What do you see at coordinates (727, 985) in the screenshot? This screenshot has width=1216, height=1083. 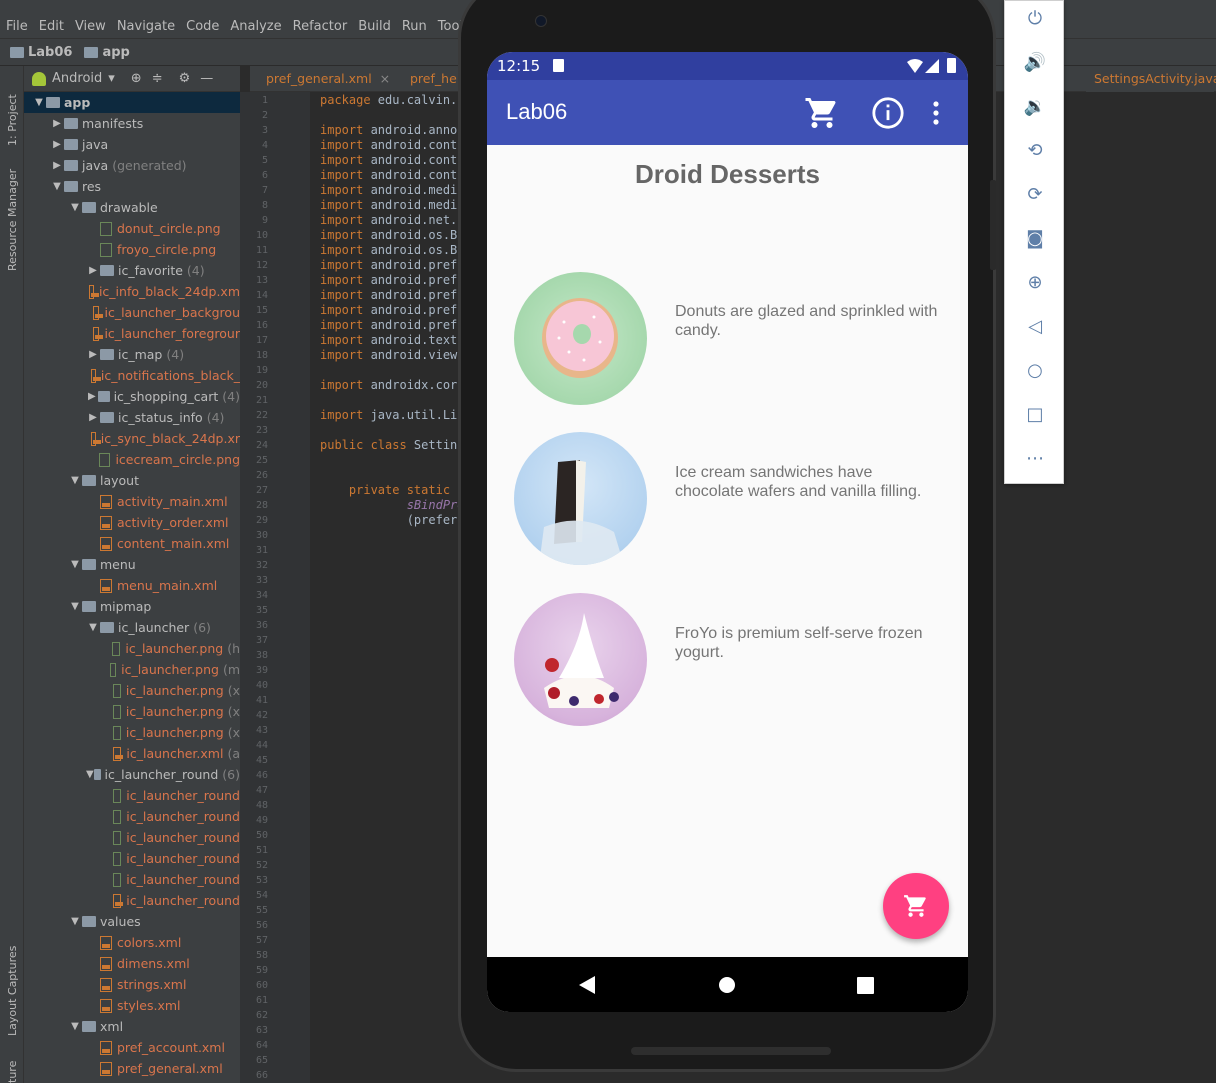 I see `nav-home-icon` at bounding box center [727, 985].